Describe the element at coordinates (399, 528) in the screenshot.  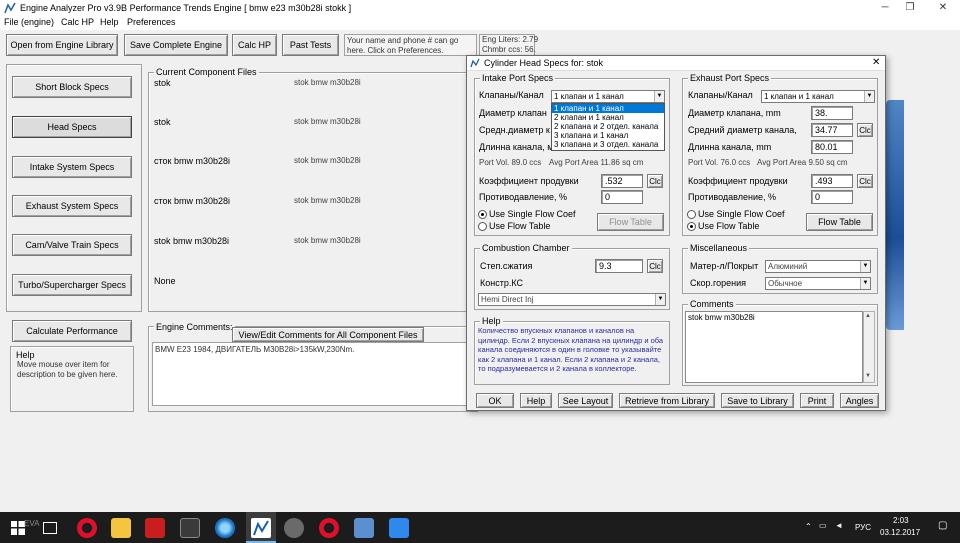
I see `app-window-icon` at that location.